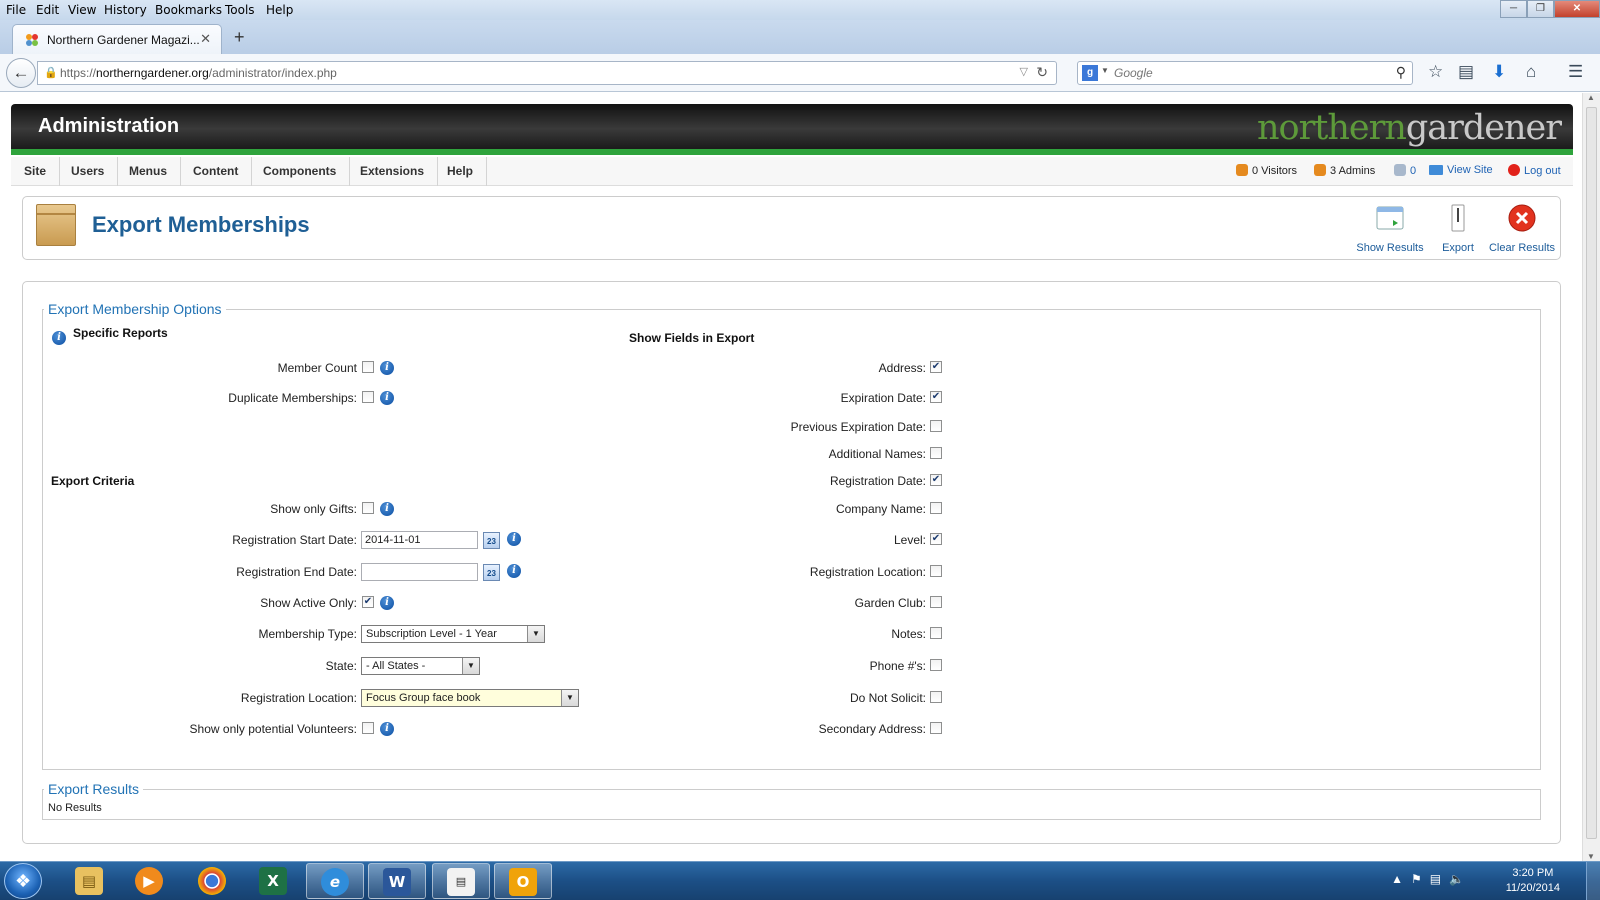 This screenshot has width=1600, height=900. What do you see at coordinates (1513, 9) in the screenshot?
I see `minimize-button: ─` at bounding box center [1513, 9].